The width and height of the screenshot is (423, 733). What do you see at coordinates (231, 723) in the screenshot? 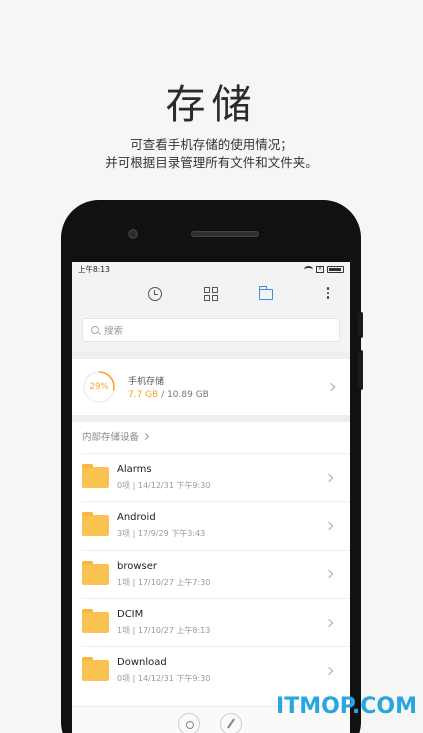
I see `clean-button` at bounding box center [231, 723].